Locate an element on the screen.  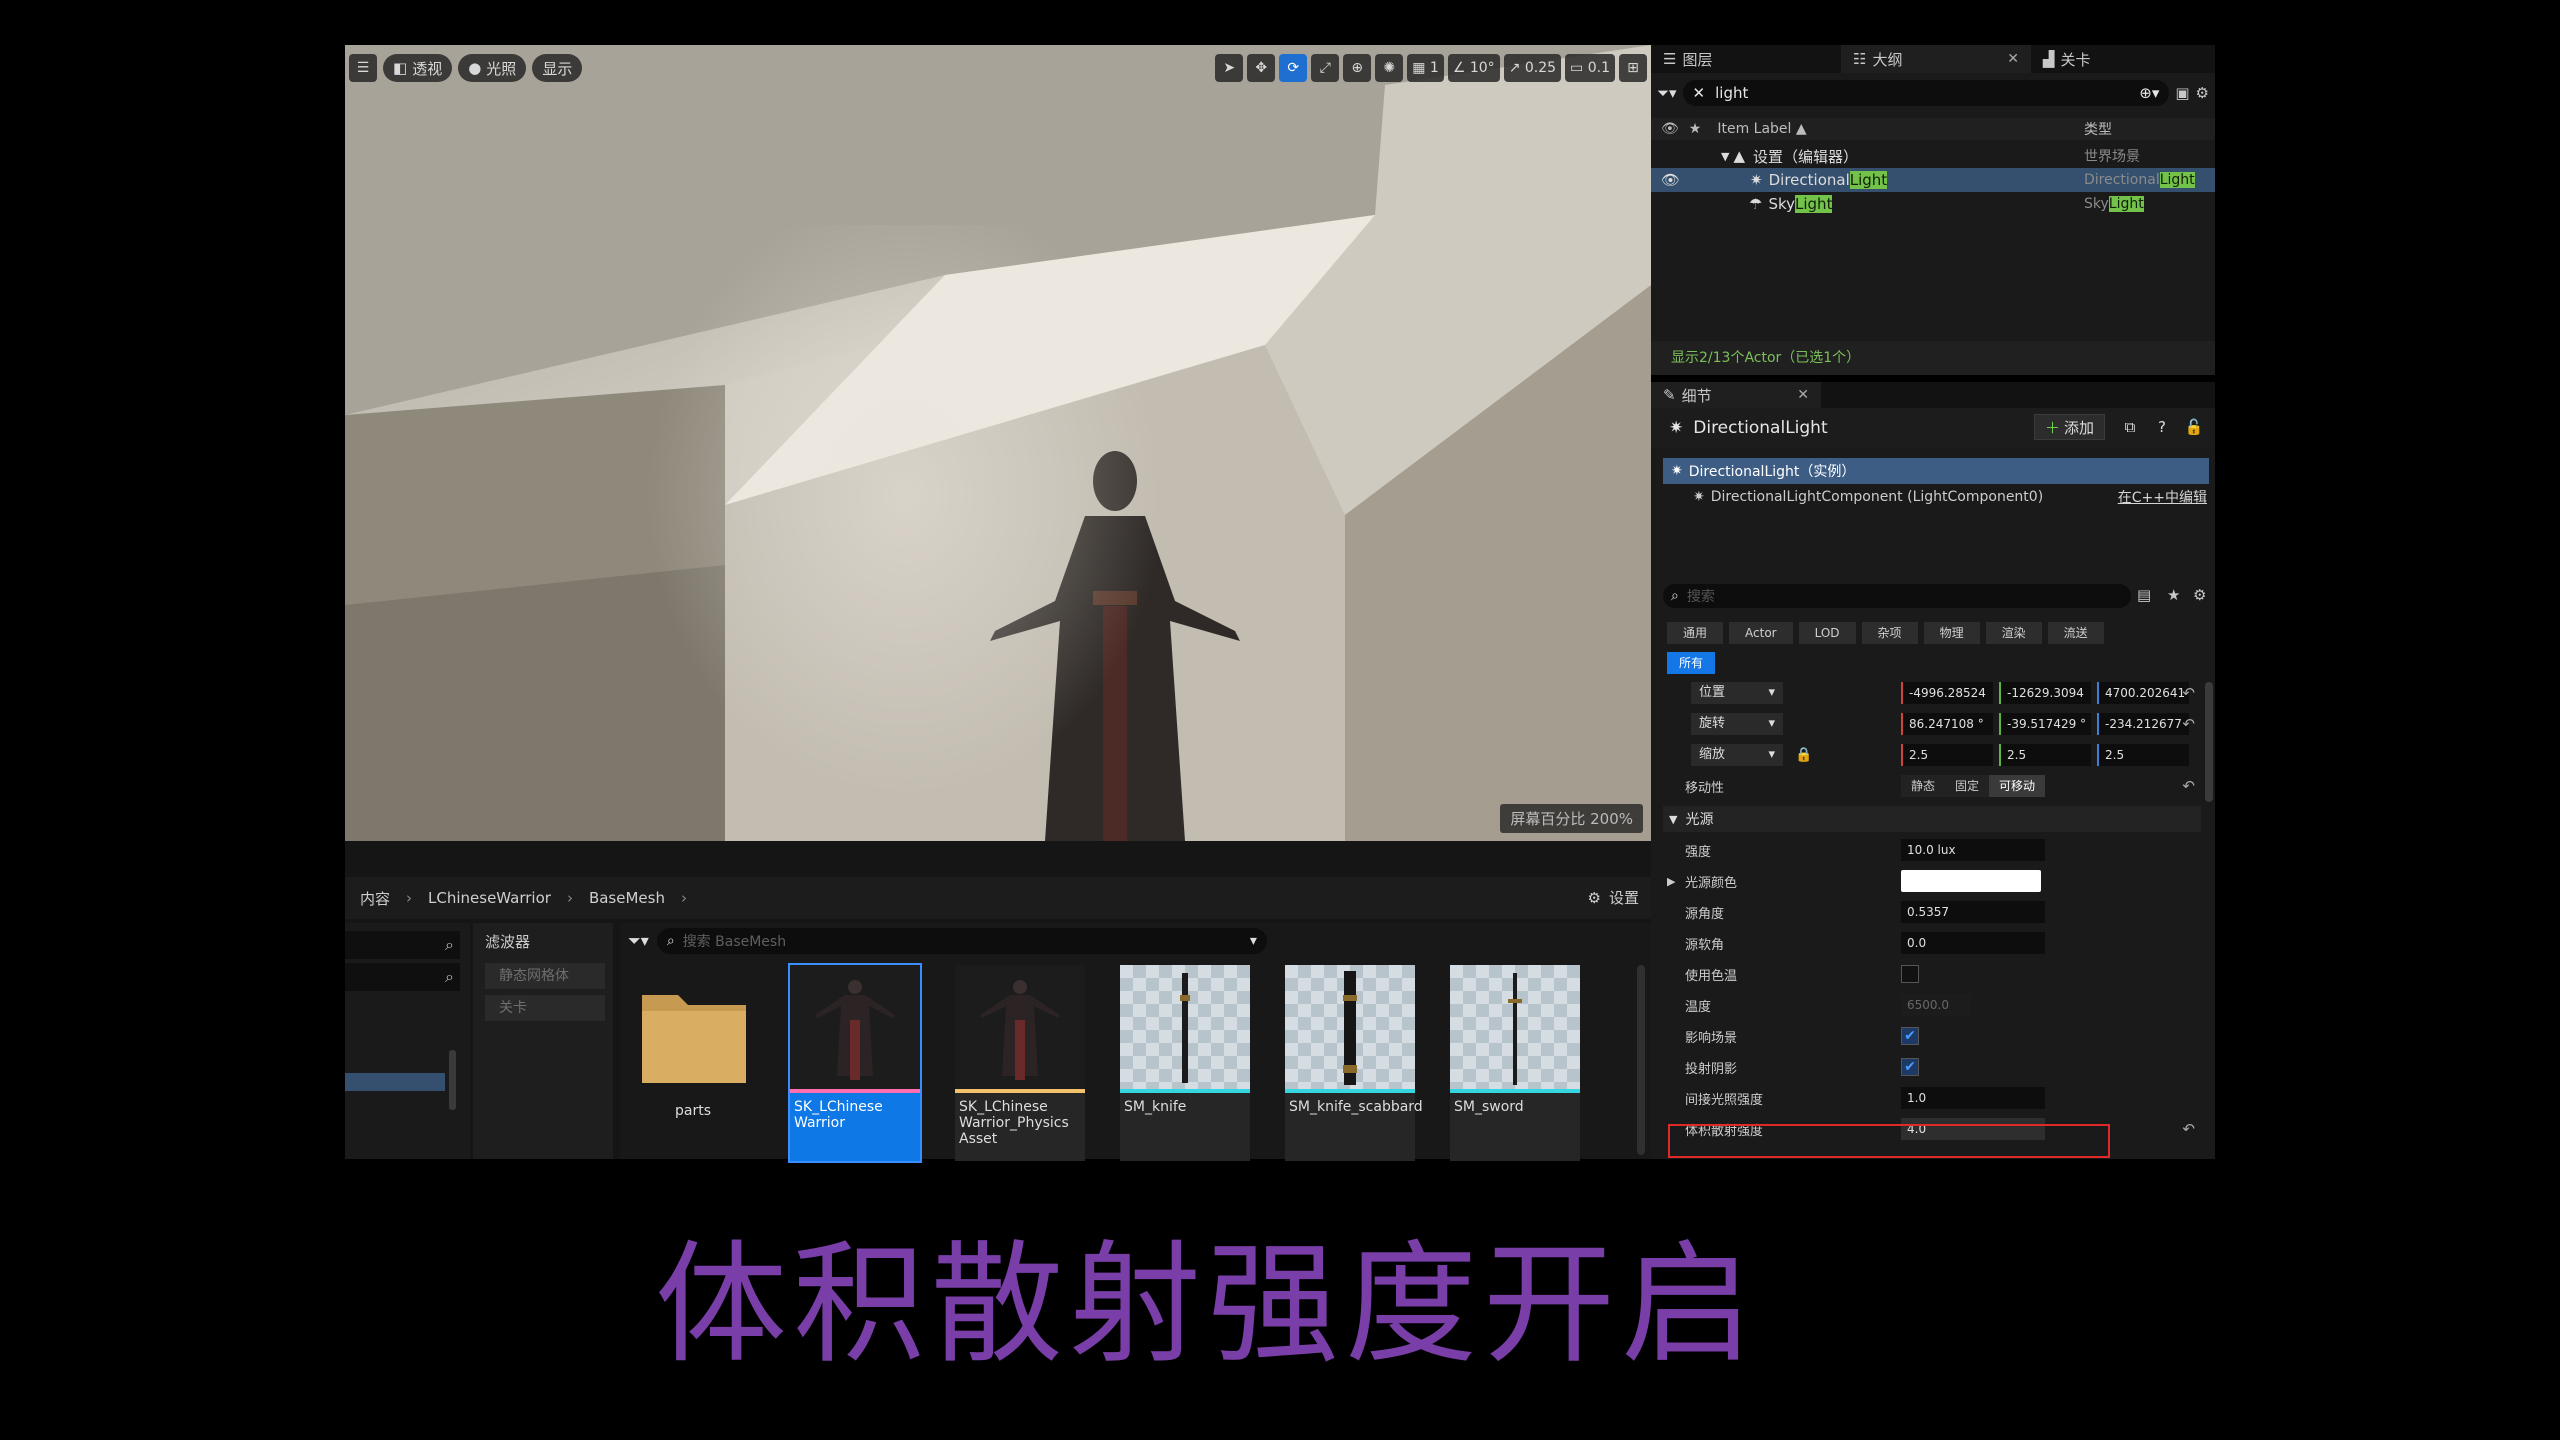
asset-tile-knife-scabbard: SM_knife_scabbard is located at coordinates (1354, 1063).